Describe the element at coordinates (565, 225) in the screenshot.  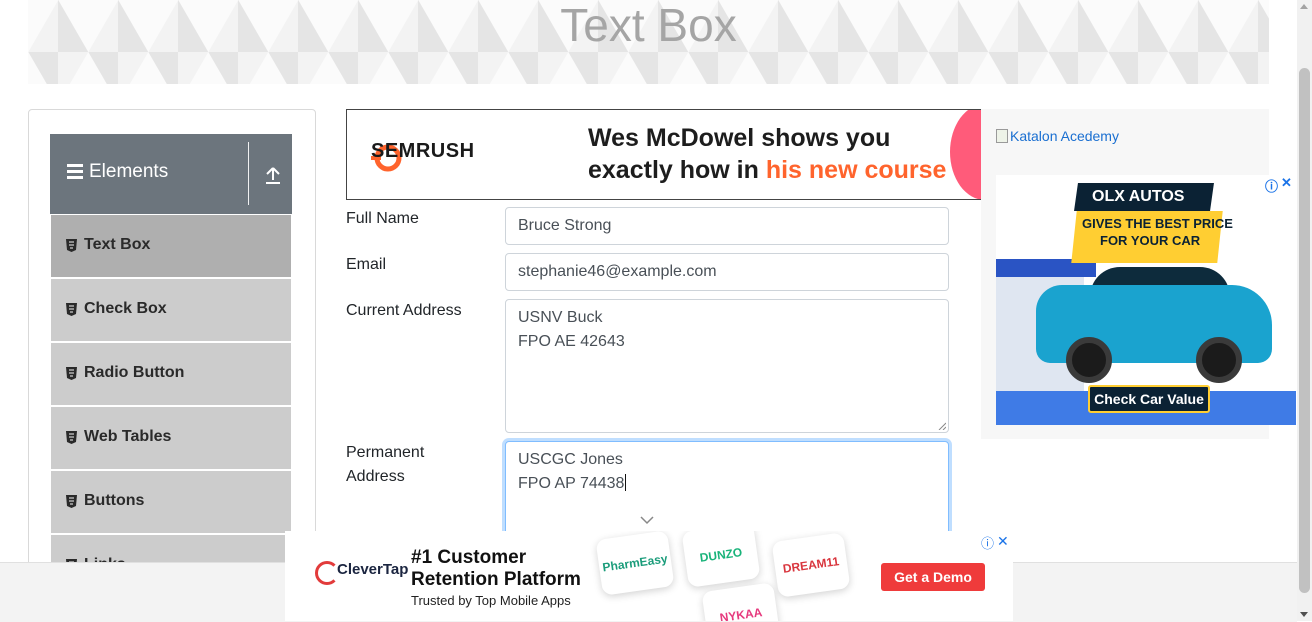
I see `full-name-value: Bruce Strong` at that location.